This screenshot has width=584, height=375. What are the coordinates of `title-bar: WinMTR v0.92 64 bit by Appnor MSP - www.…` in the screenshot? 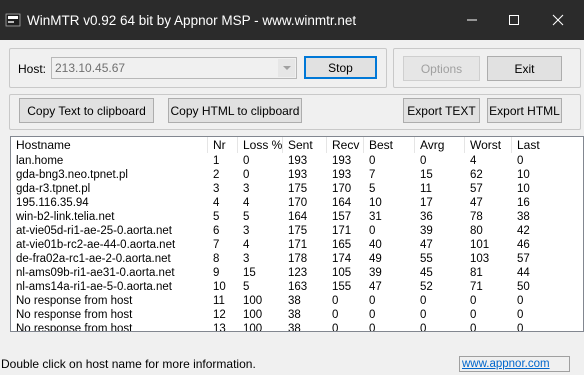 It's located at (292, 20).